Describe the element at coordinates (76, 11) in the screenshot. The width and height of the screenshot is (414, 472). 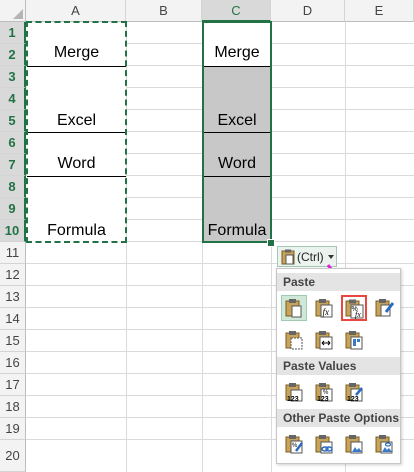
I see `column-header-a: A` at that location.